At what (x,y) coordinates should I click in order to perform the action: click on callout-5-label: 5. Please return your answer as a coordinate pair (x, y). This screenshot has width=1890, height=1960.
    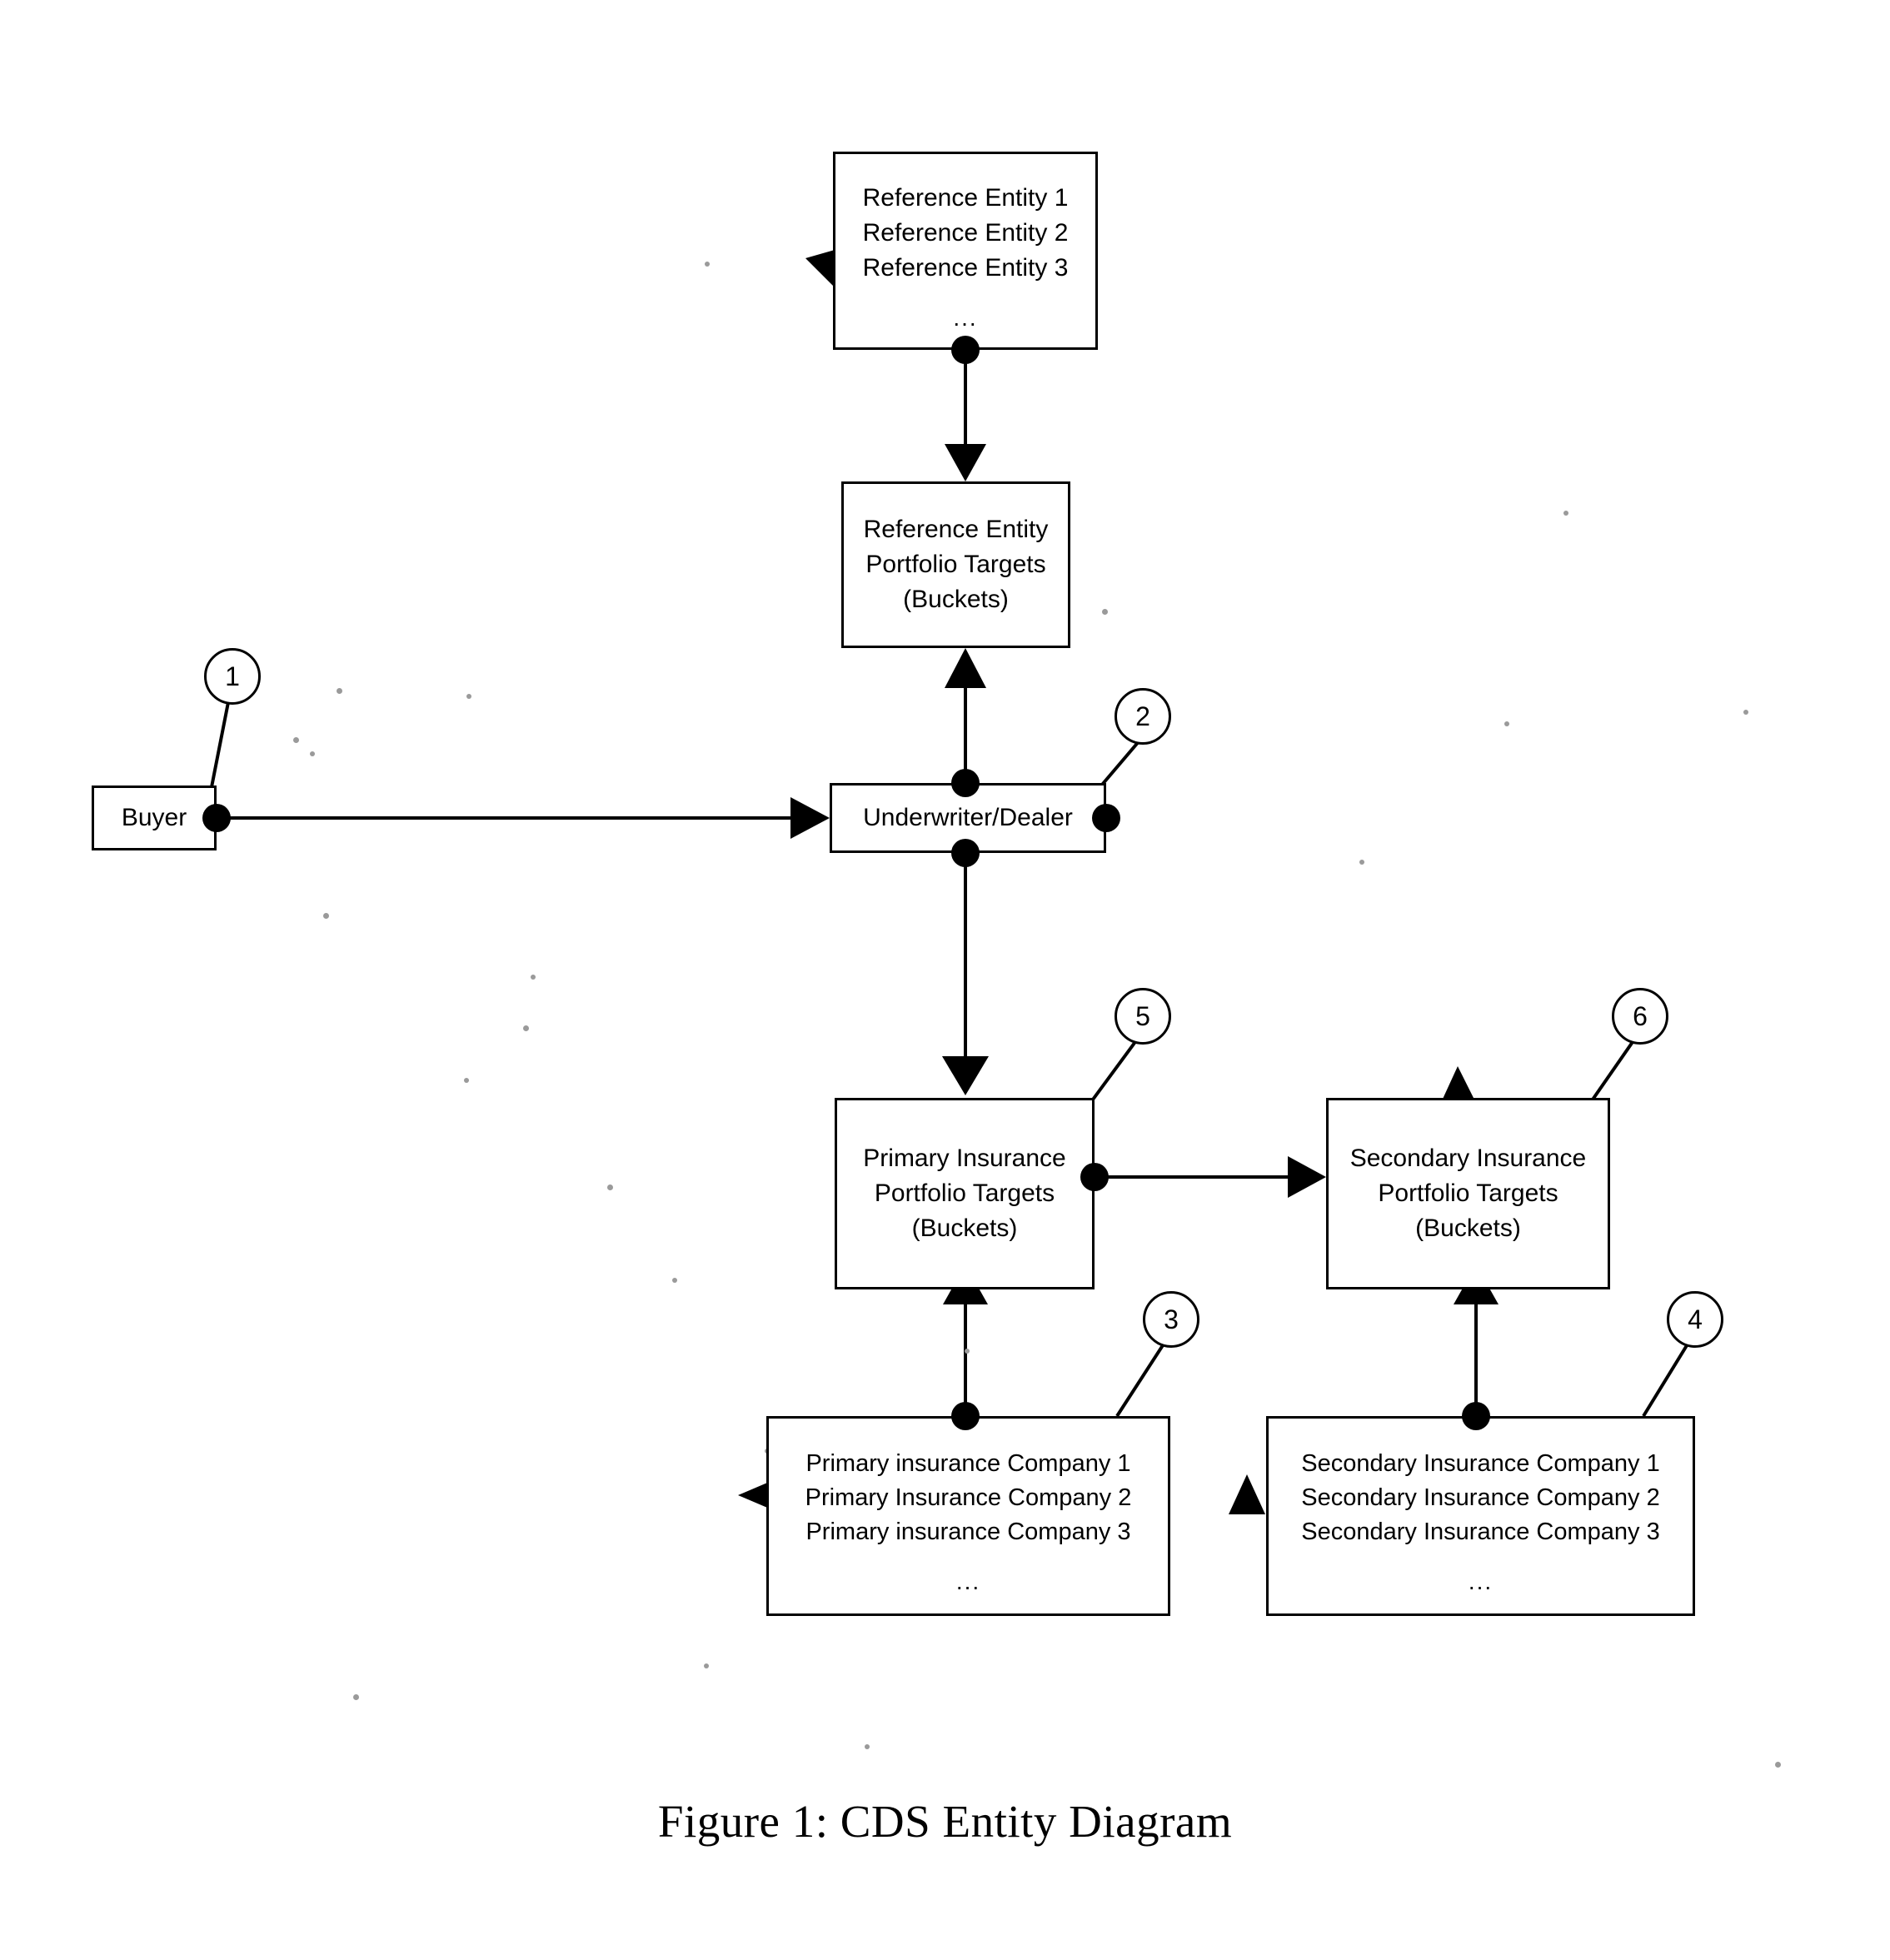
    Looking at the image, I should click on (1142, 1015).